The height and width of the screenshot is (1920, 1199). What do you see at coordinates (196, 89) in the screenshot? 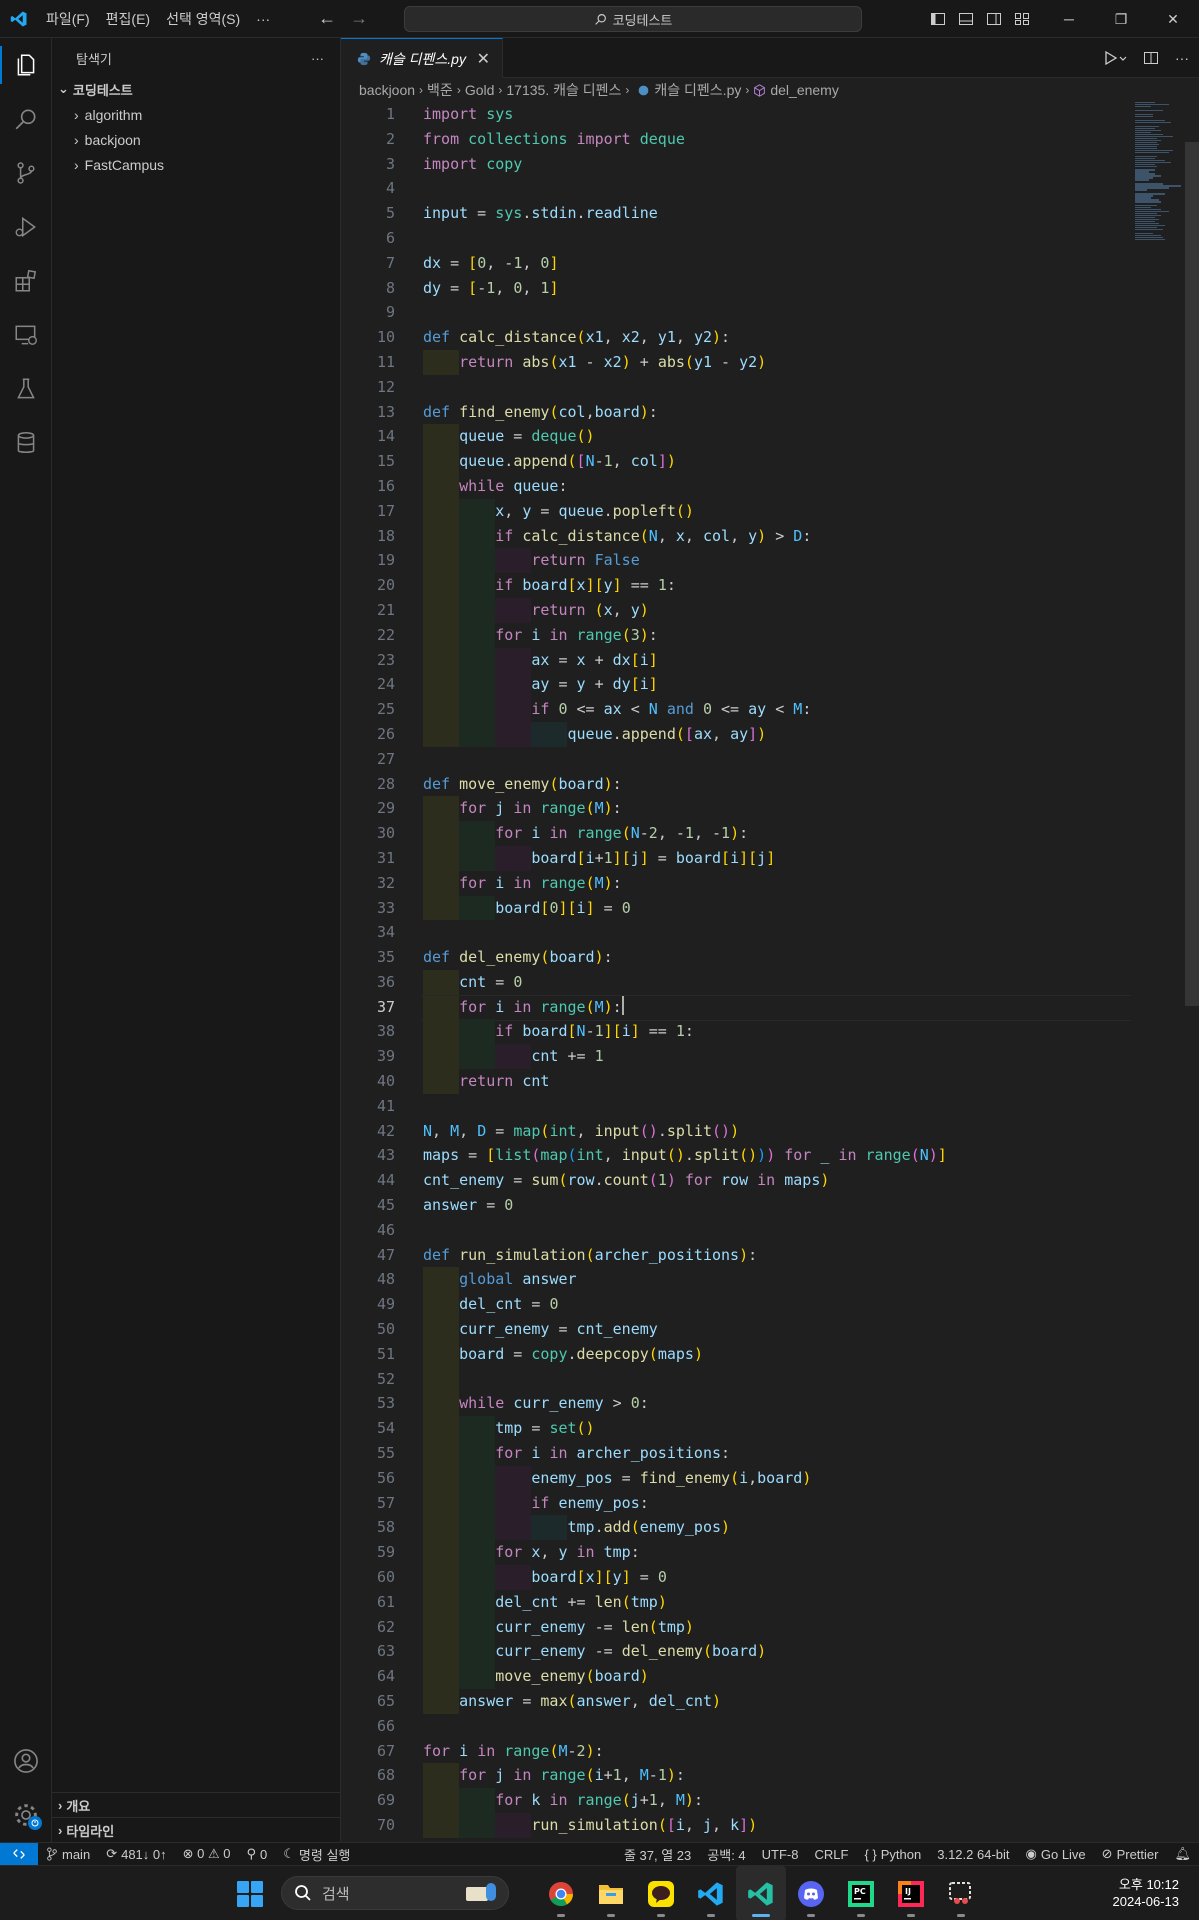
I see `workspace-folder-header: ⌄ 코딩테스트` at bounding box center [196, 89].